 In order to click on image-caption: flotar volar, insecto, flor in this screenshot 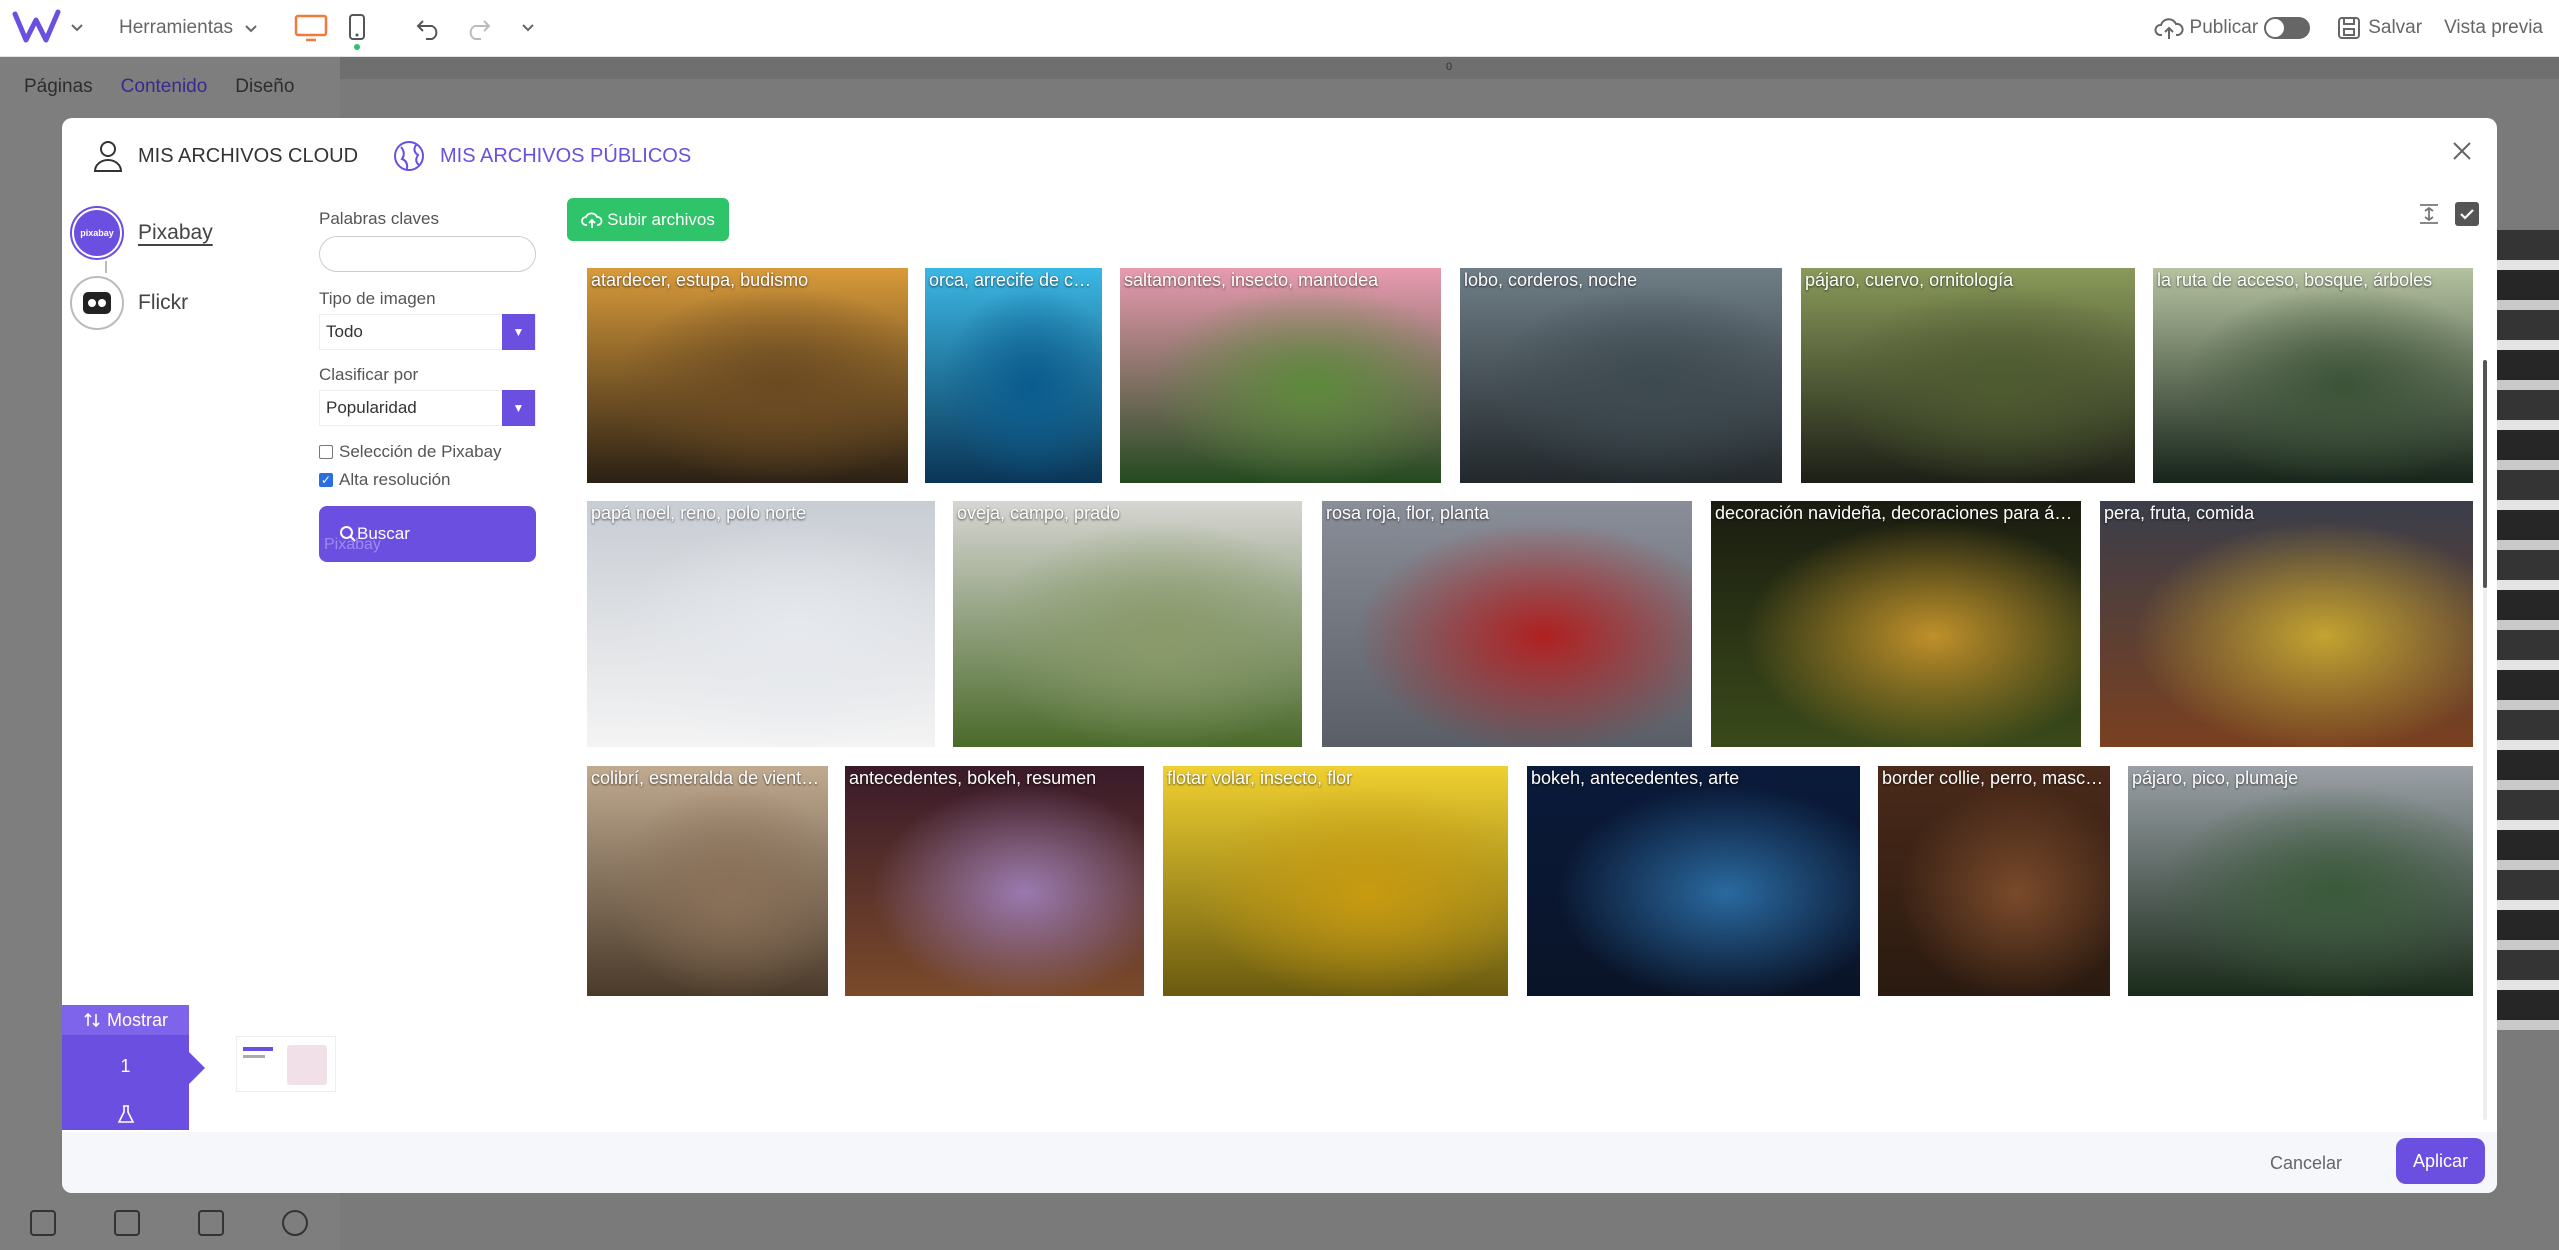, I will do `click(1260, 778)`.